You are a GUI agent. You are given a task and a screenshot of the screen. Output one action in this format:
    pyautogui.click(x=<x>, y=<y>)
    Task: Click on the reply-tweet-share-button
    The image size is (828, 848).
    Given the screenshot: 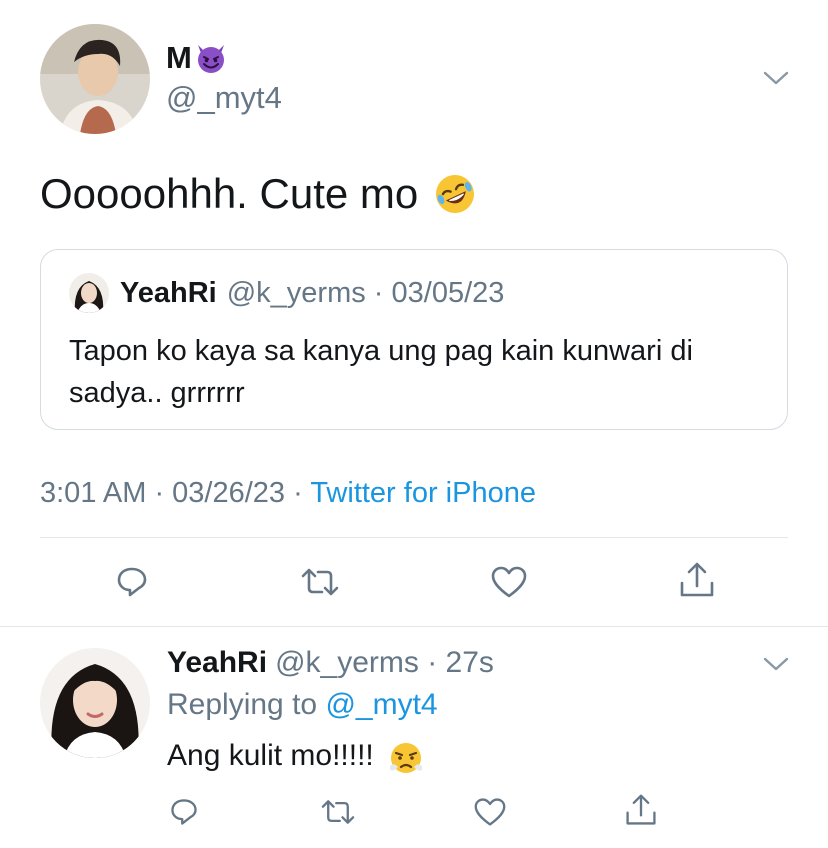 What is the action you would take?
    pyautogui.click(x=641, y=810)
    